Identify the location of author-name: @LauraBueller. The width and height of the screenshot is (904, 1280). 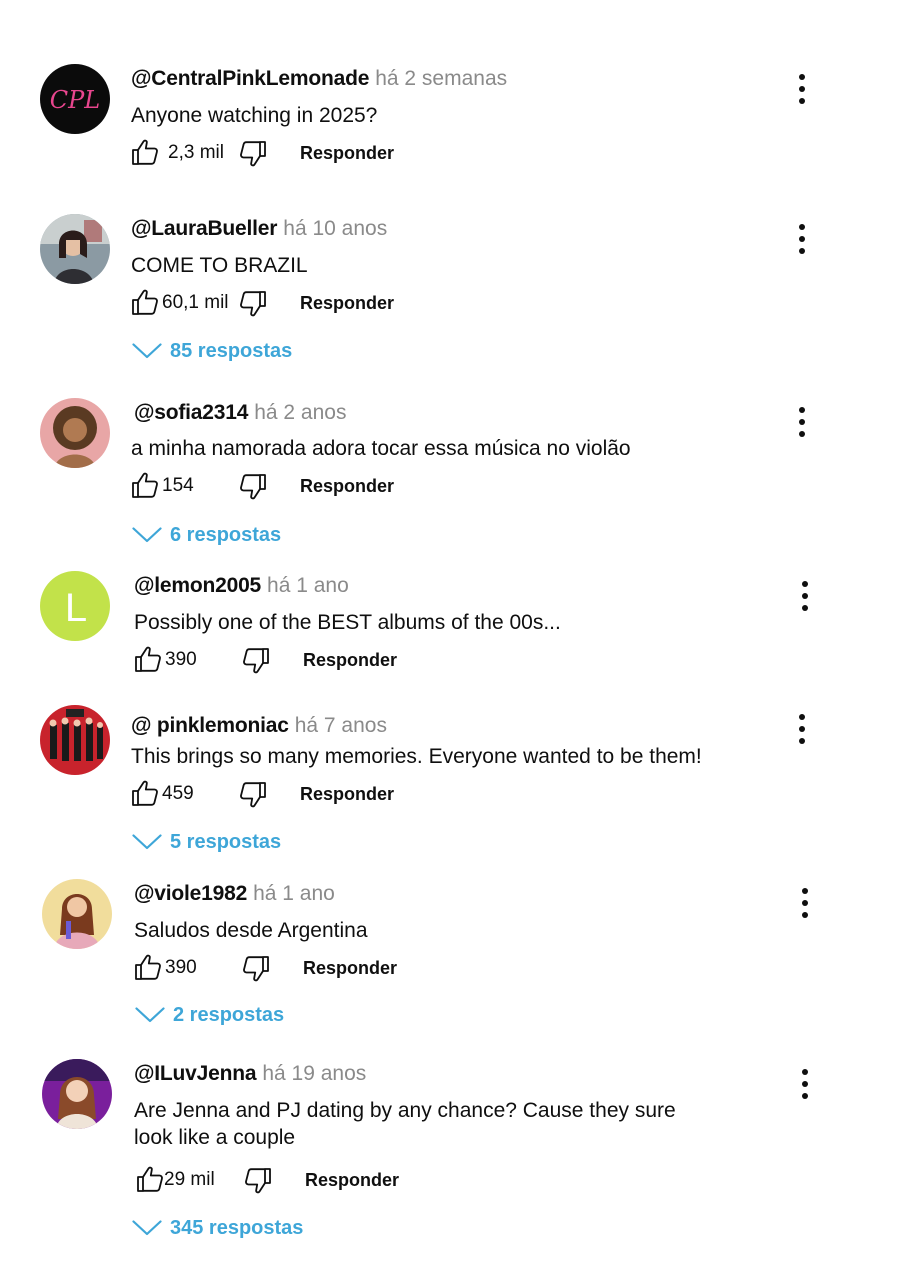
(204, 228).